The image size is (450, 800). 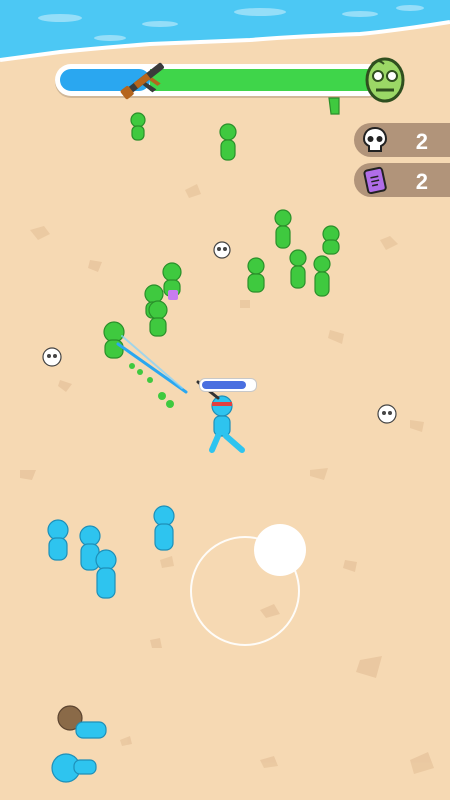 I want to click on kills-counter: 2, so click(x=402, y=140).